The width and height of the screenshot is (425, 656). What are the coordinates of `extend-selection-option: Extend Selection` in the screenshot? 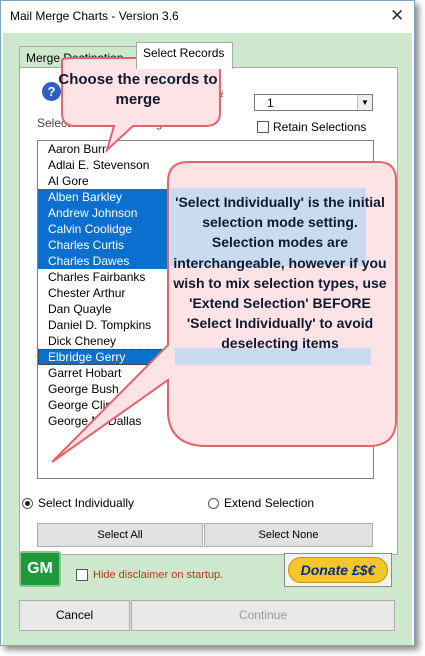 It's located at (261, 503).